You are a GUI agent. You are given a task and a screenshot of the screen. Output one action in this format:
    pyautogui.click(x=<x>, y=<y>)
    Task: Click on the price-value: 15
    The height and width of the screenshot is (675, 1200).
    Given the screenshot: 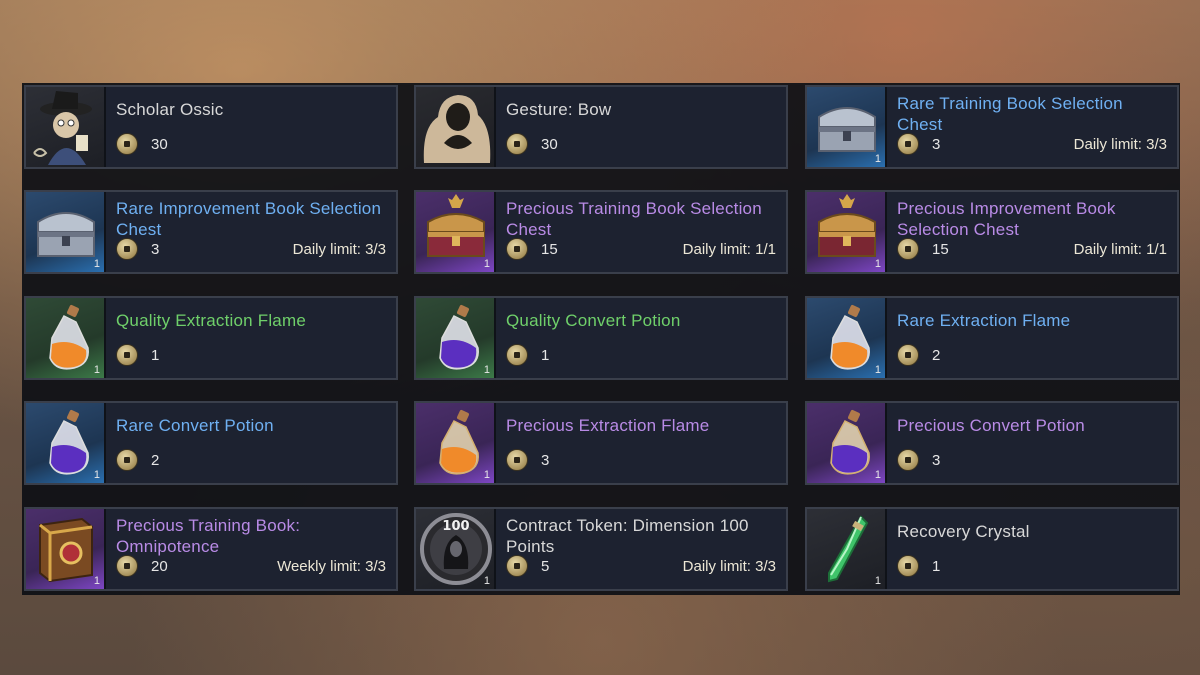 What is the action you would take?
    pyautogui.click(x=940, y=249)
    